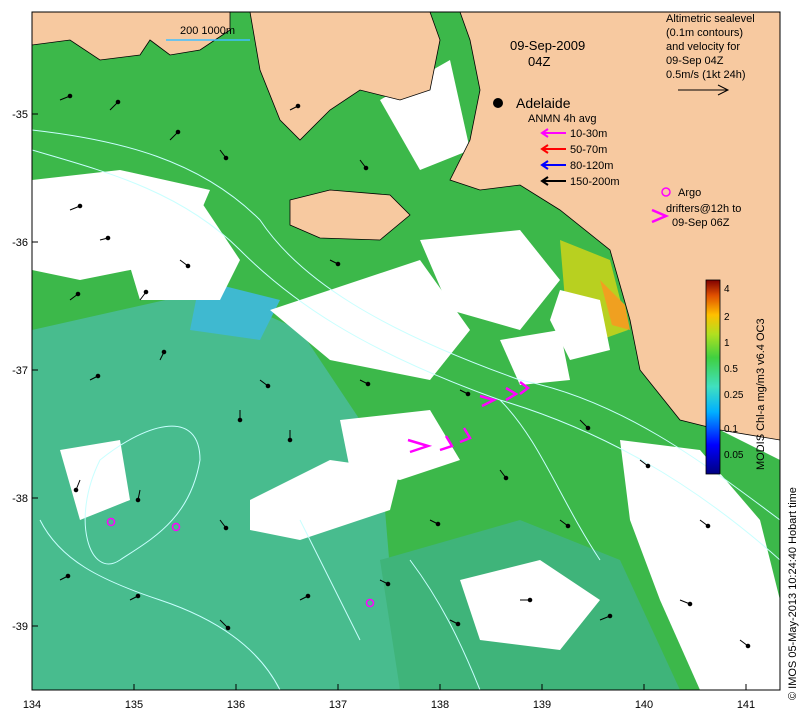 The width and height of the screenshot is (800, 725). I want to click on adelaide-marker, so click(498, 103).